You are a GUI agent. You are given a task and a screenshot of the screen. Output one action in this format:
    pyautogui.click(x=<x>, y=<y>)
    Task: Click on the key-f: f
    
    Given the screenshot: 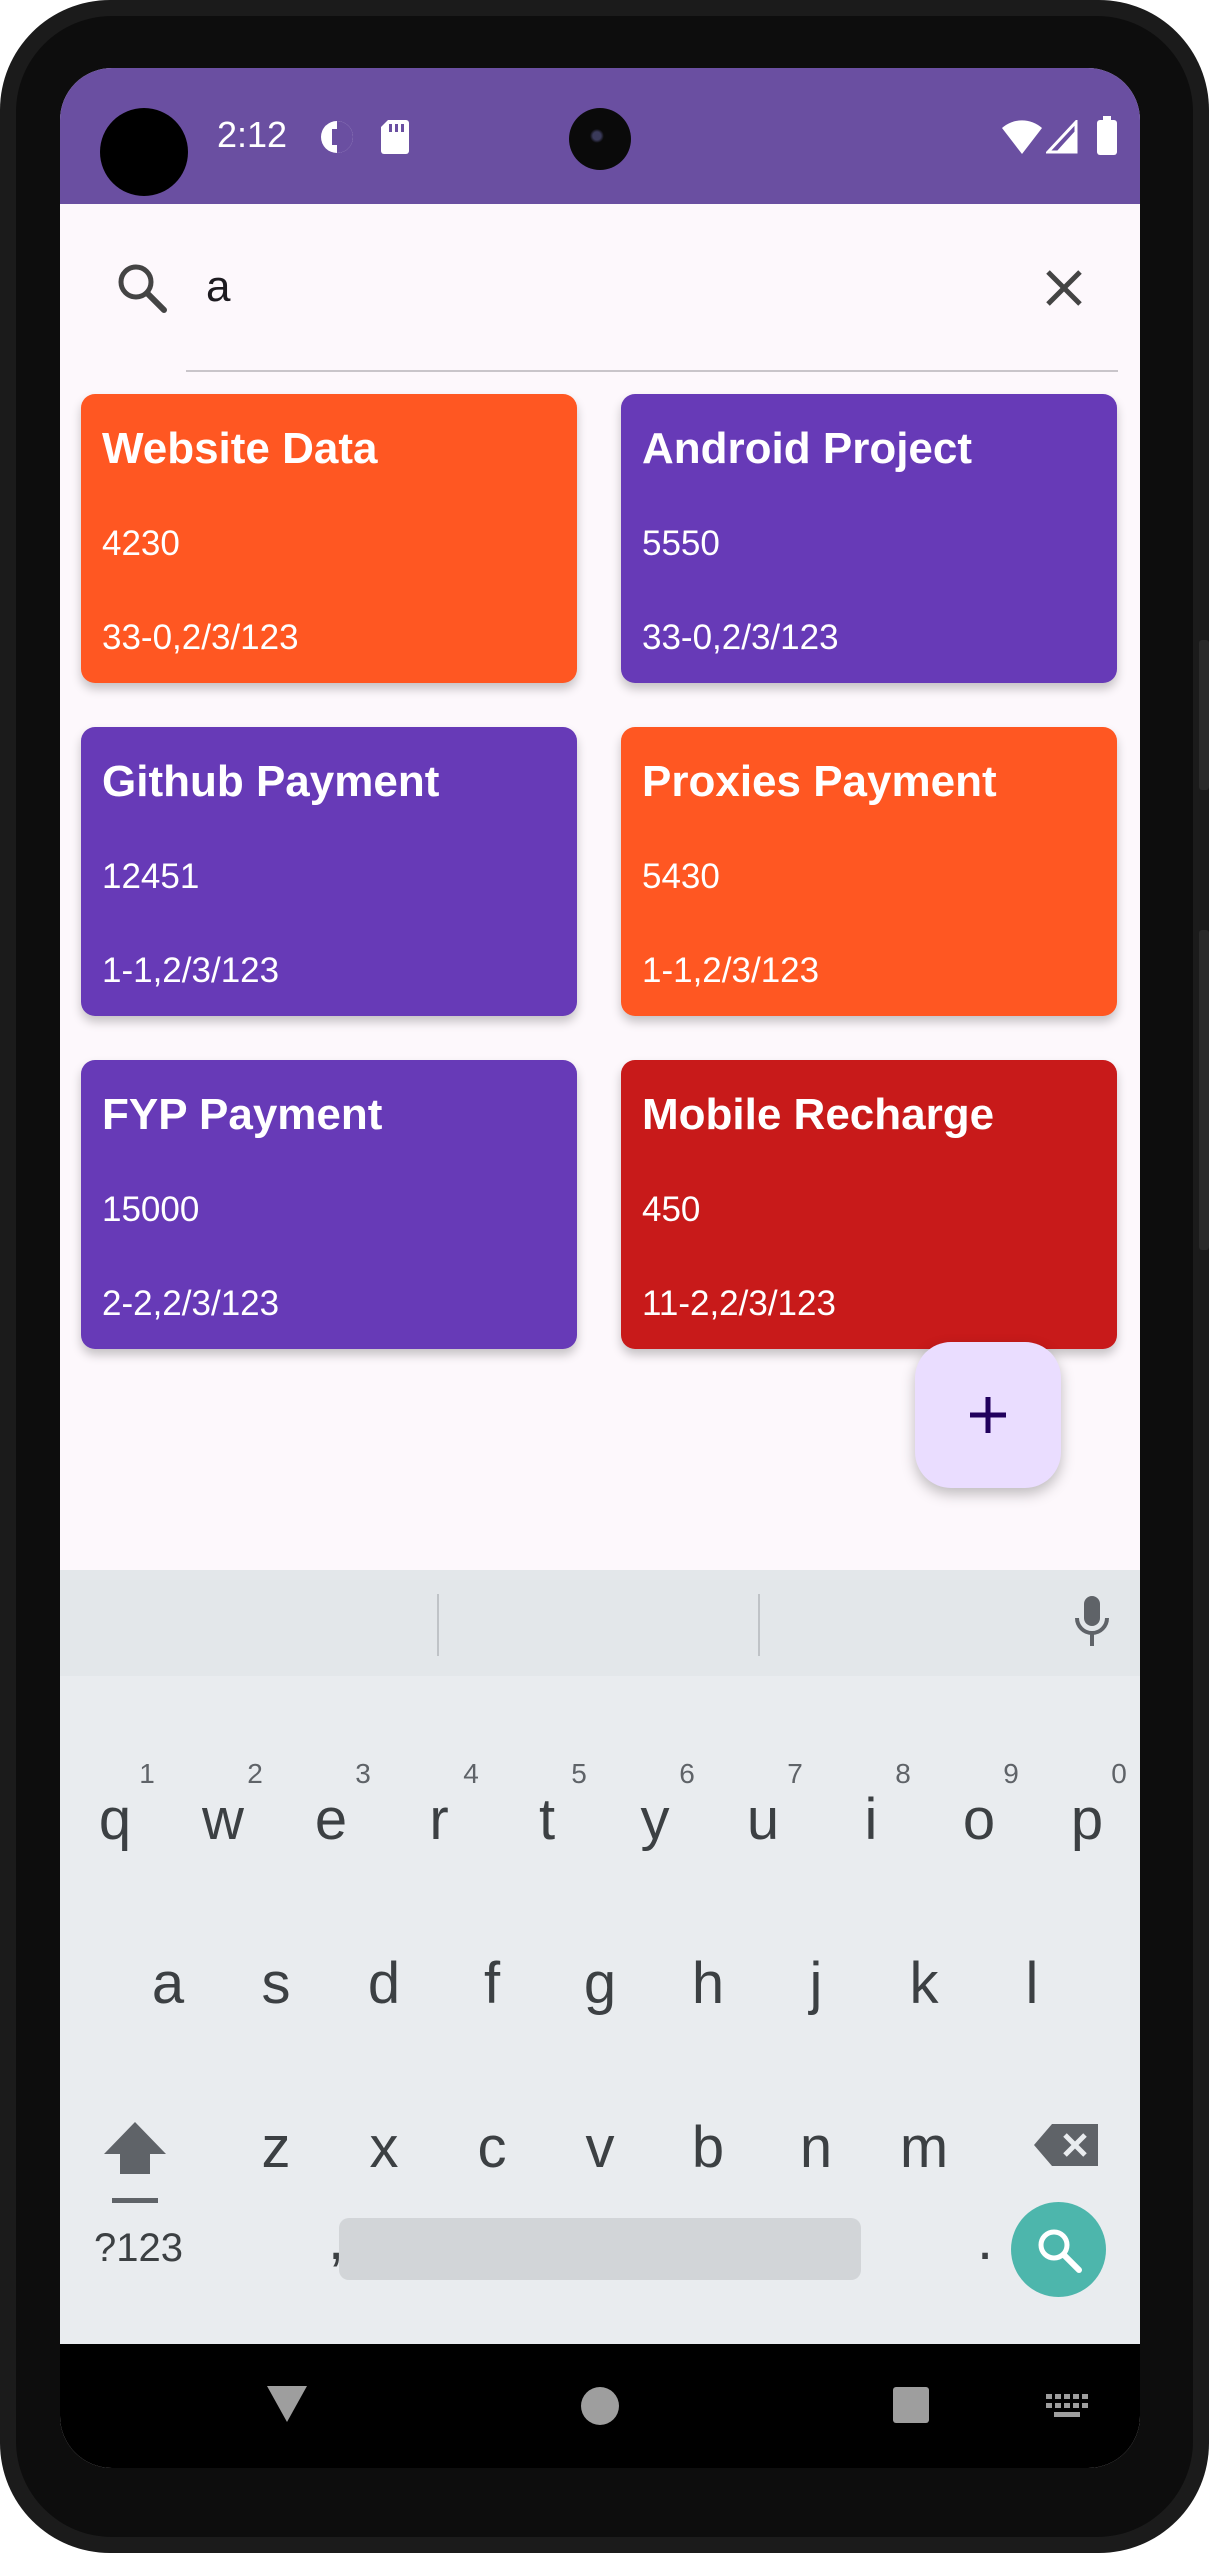 What is the action you would take?
    pyautogui.click(x=492, y=1983)
    